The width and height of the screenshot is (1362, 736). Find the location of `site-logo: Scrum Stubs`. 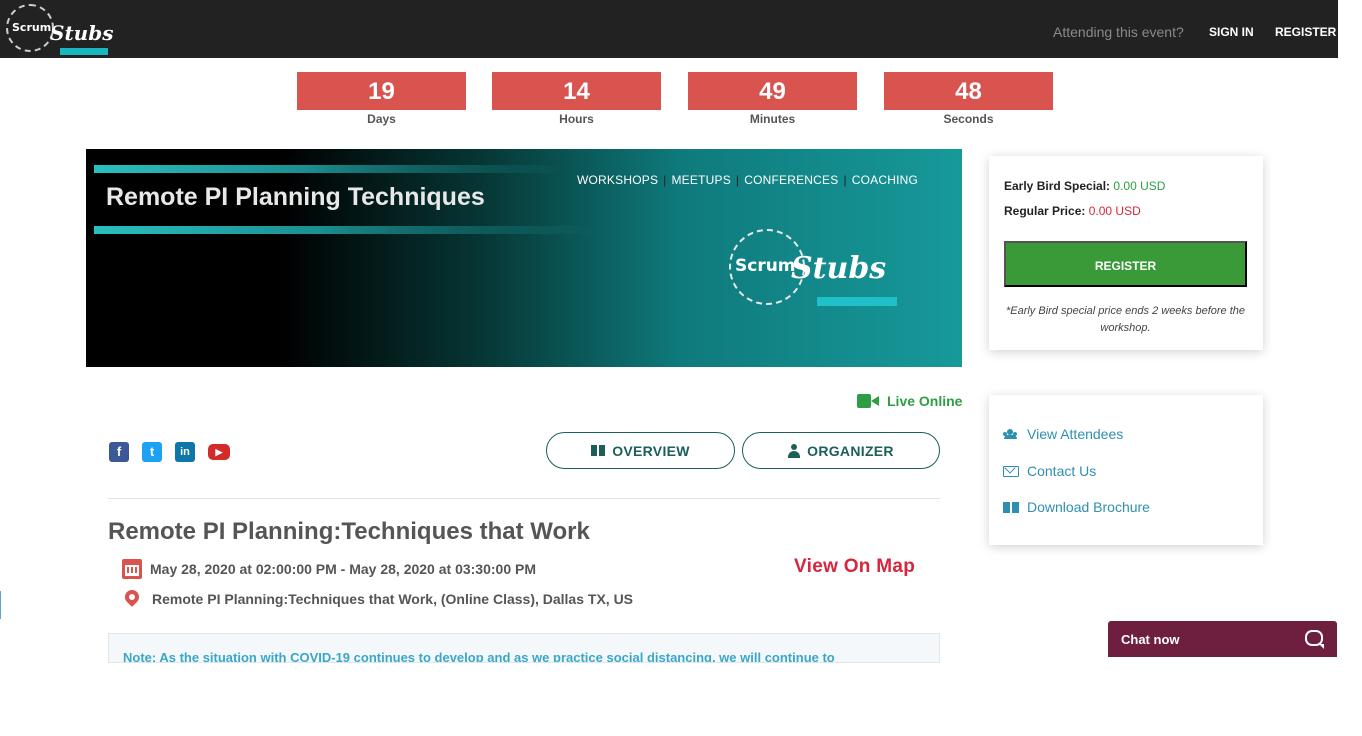

site-logo: Scrum Stubs is located at coordinates (60, 30).